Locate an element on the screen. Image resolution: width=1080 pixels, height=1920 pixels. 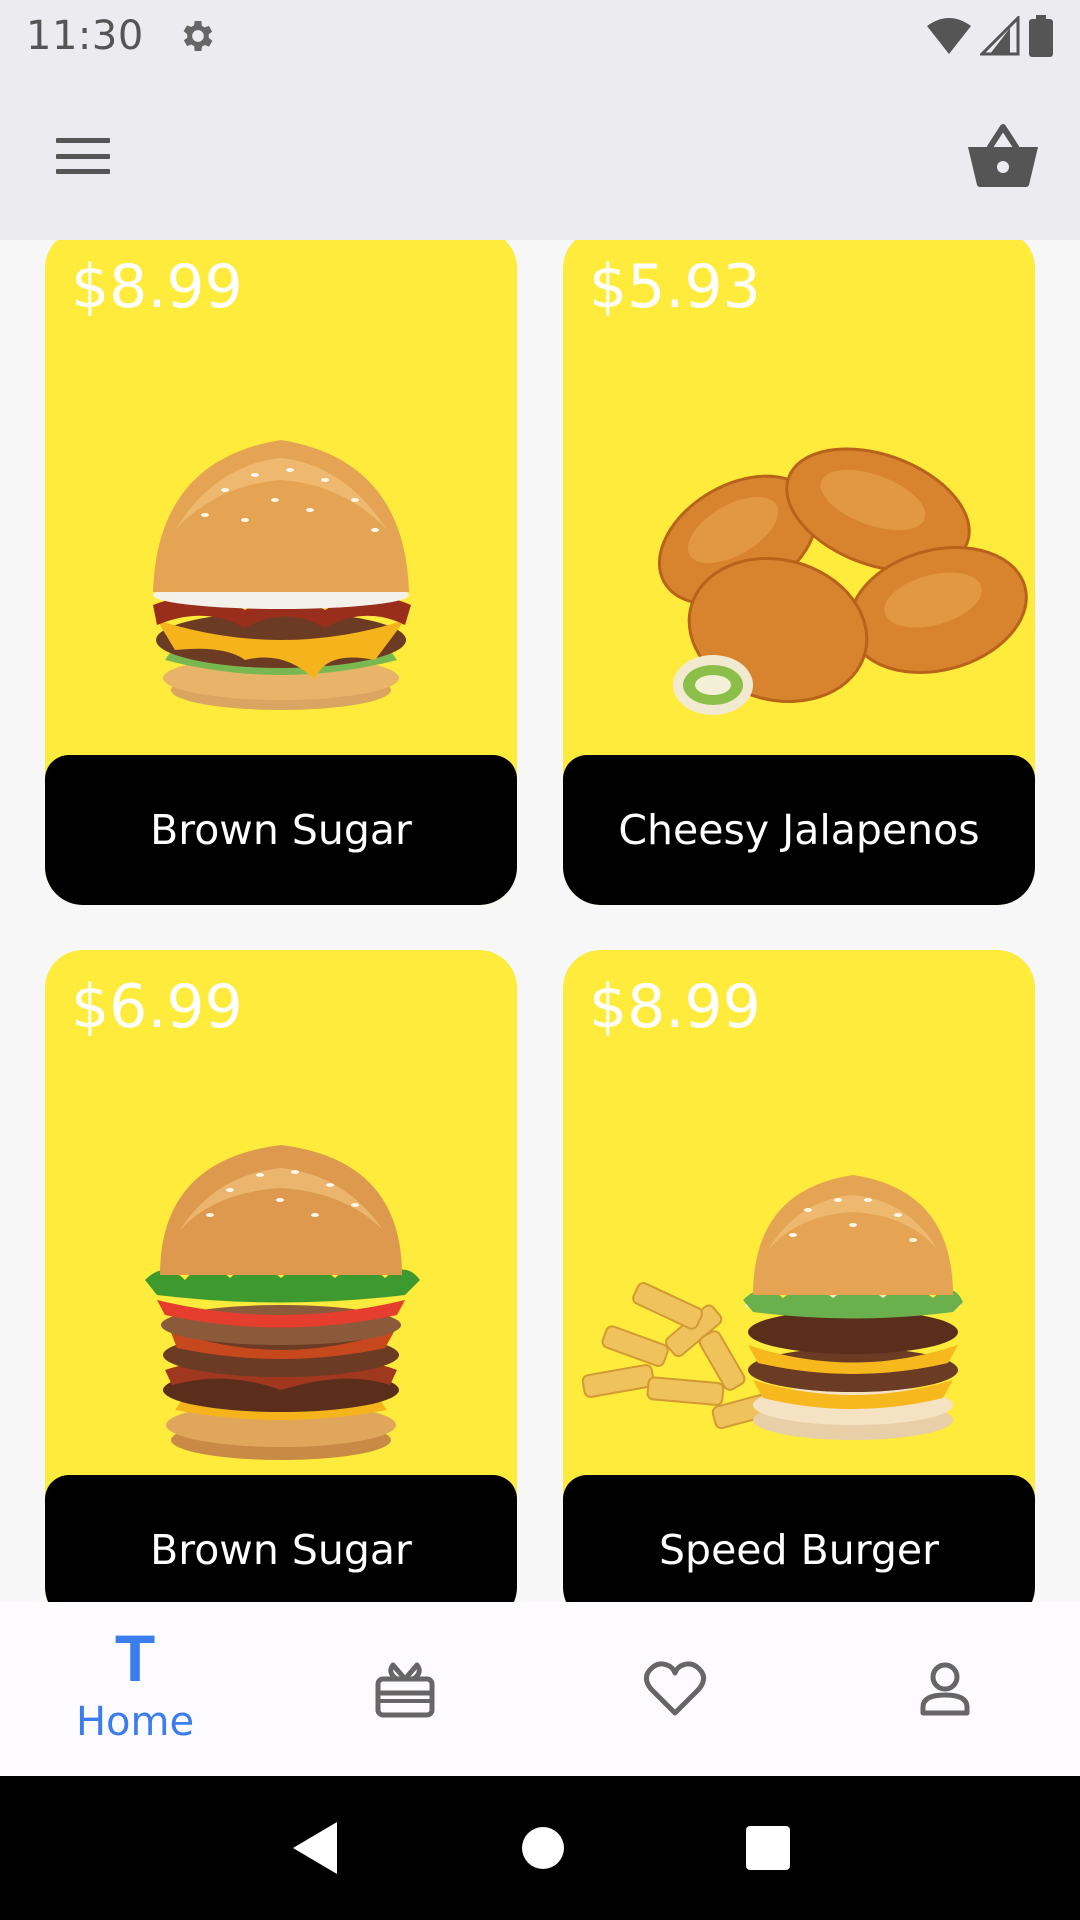
recents-icon is located at coordinates (768, 1848).